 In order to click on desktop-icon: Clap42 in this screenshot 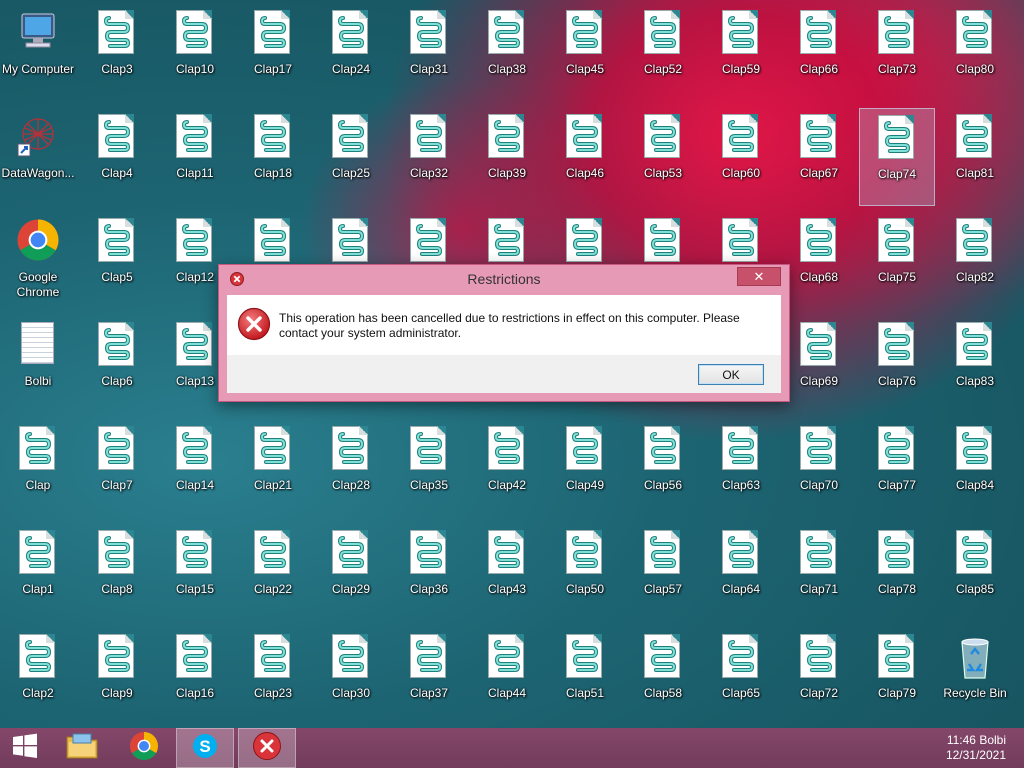, I will do `click(507, 469)`.